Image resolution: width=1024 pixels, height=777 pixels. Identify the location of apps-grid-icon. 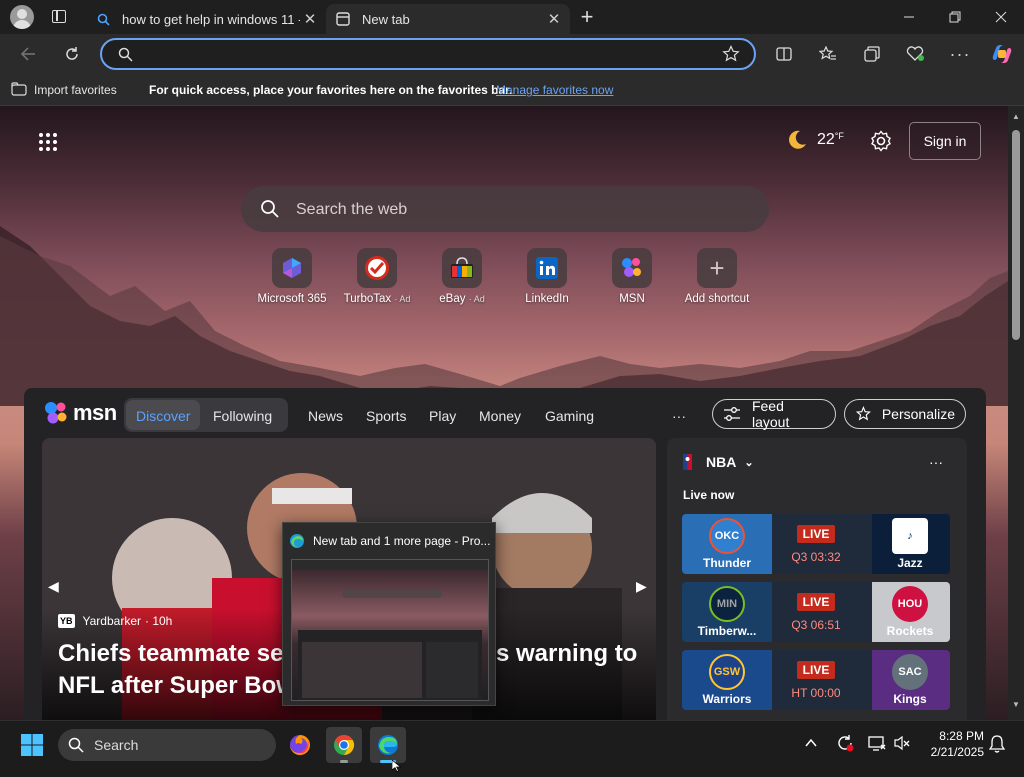
(48, 142).